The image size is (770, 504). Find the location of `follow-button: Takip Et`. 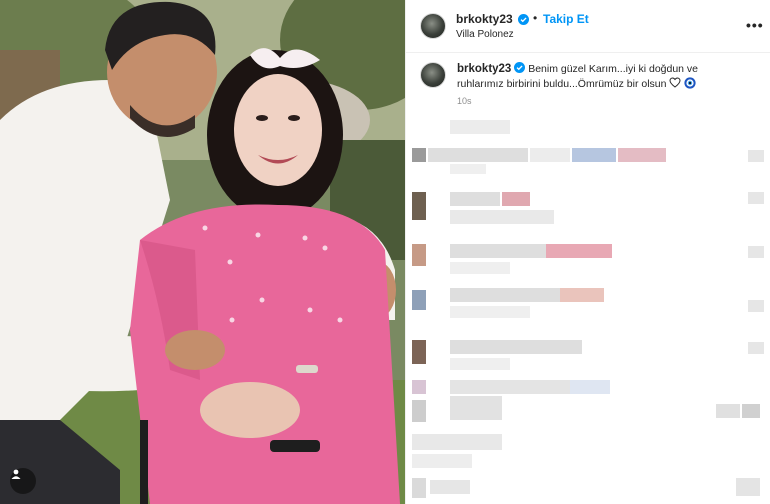

follow-button: Takip Et is located at coordinates (566, 19).